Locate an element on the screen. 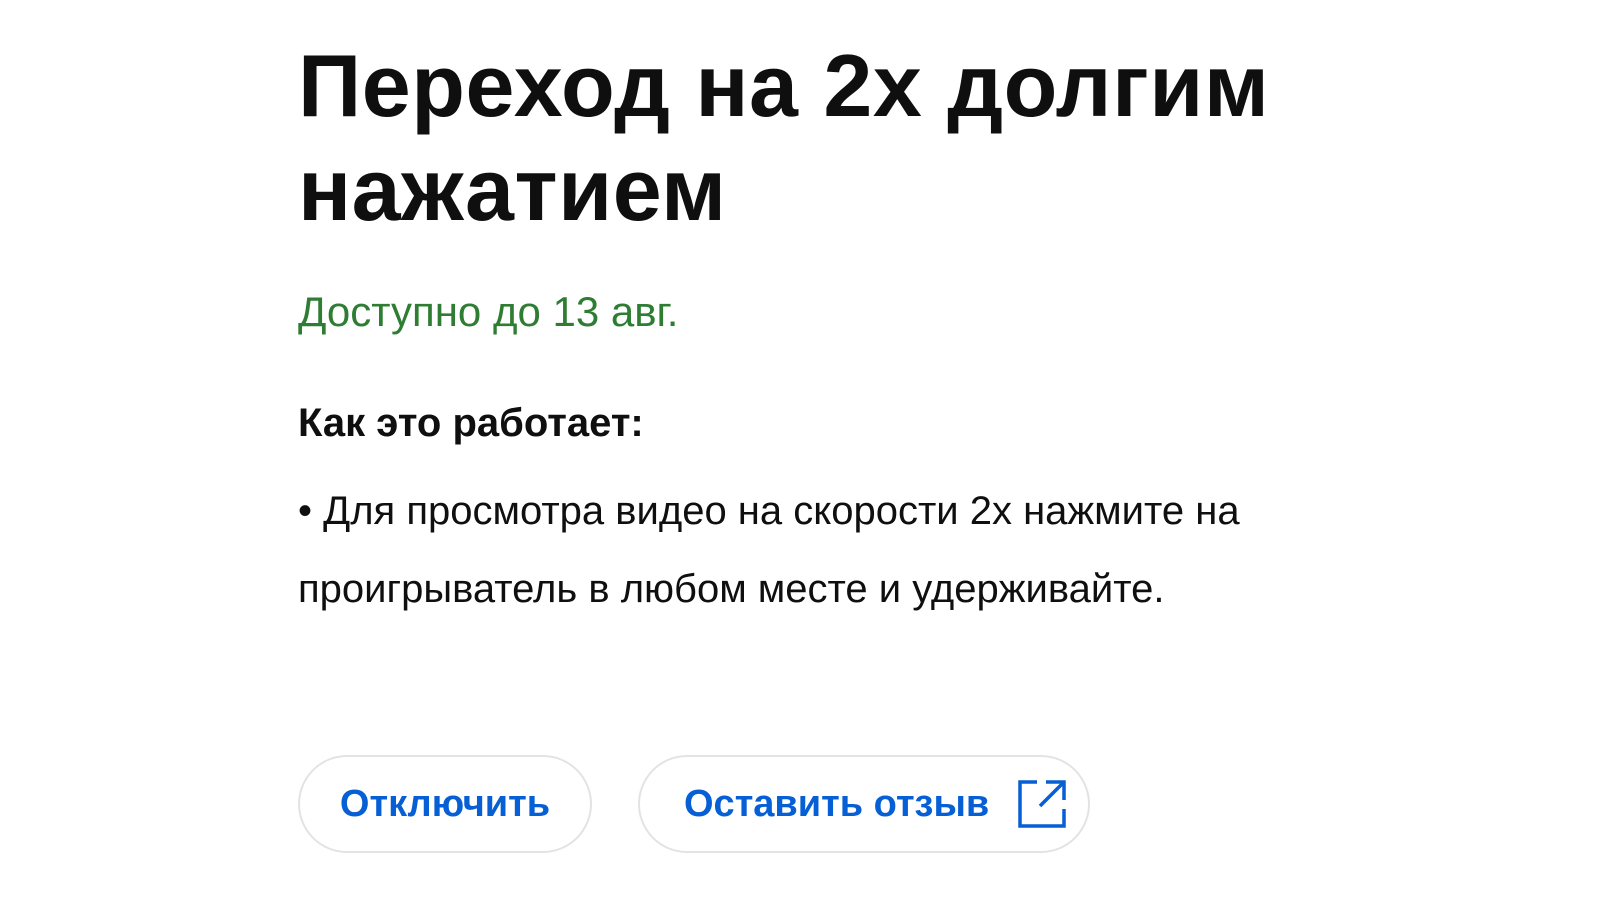 Image resolution: width=1600 pixels, height=900 pixels. action-buttons: Отключить Оставить отзыв is located at coordinates (694, 804).